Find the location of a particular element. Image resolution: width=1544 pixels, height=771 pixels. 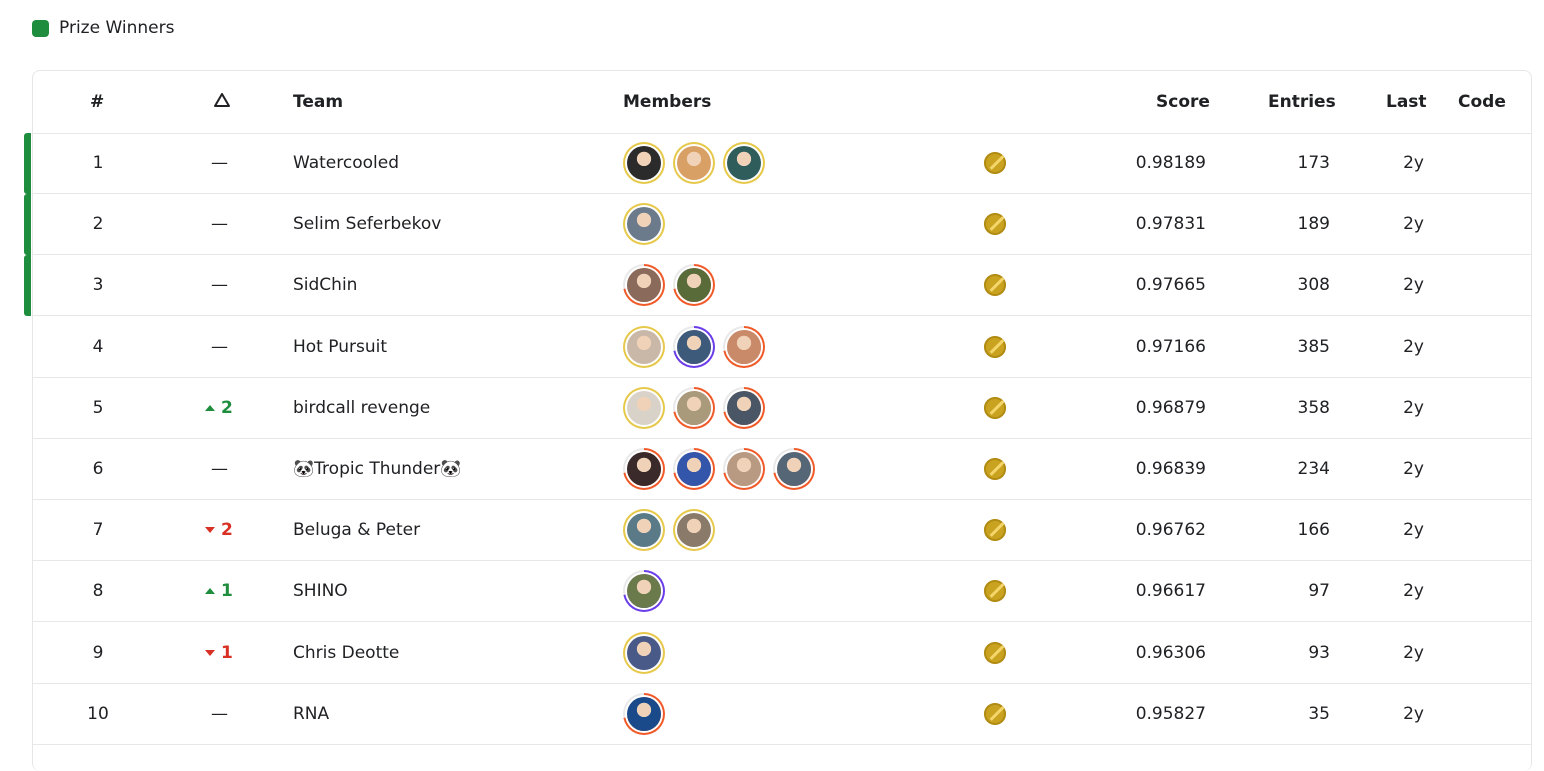

team-name: RNA is located at coordinates (443, 714).